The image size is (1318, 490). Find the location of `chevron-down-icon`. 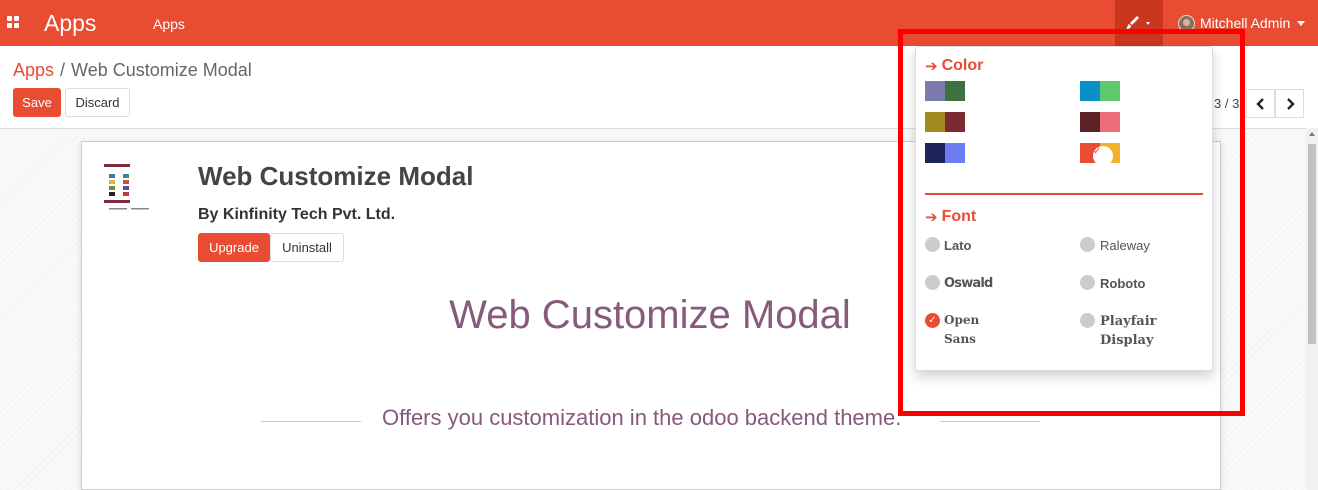

chevron-down-icon is located at coordinates (1301, 23).